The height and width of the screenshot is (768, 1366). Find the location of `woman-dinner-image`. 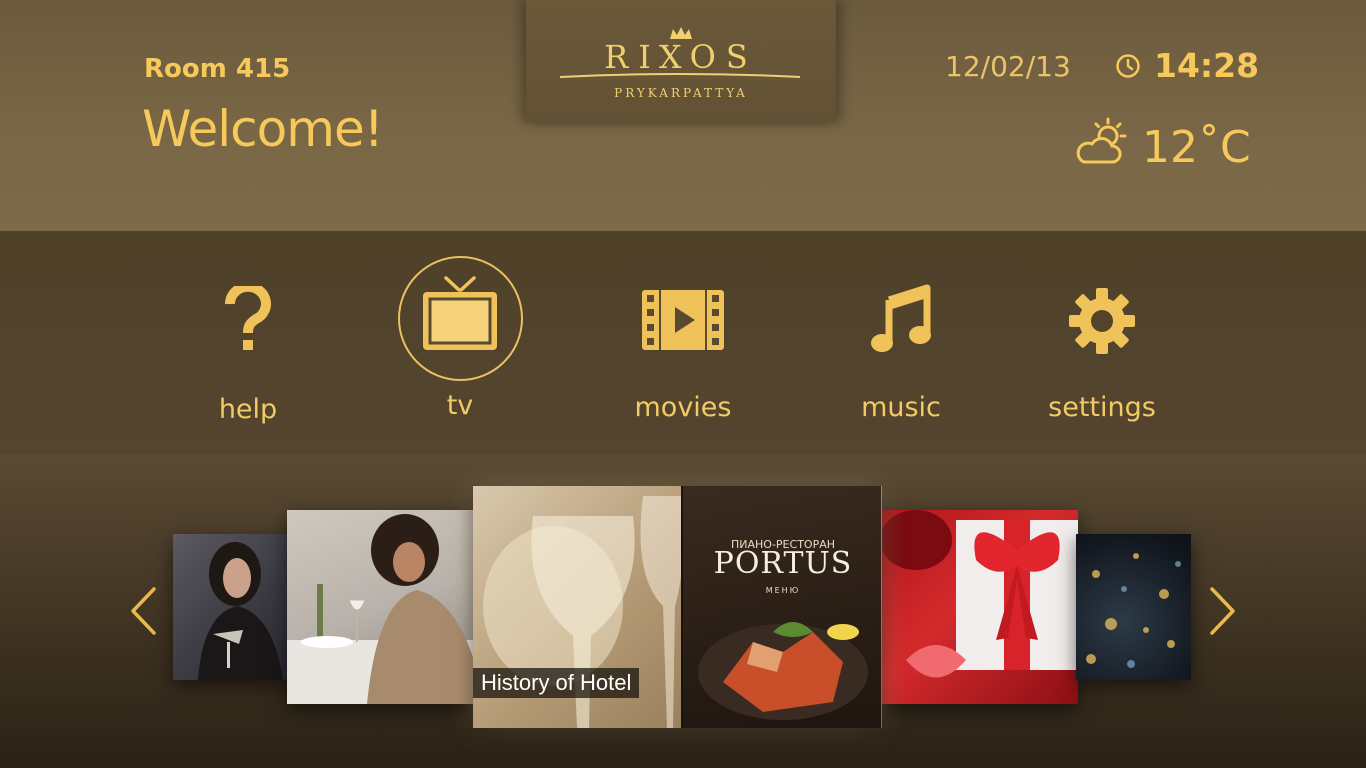

woman-dinner-image is located at coordinates (382, 609).